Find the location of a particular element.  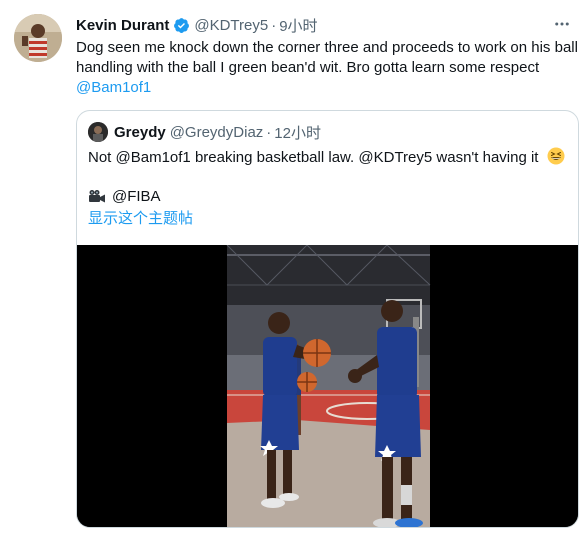

author-avatar is located at coordinates (38, 38).